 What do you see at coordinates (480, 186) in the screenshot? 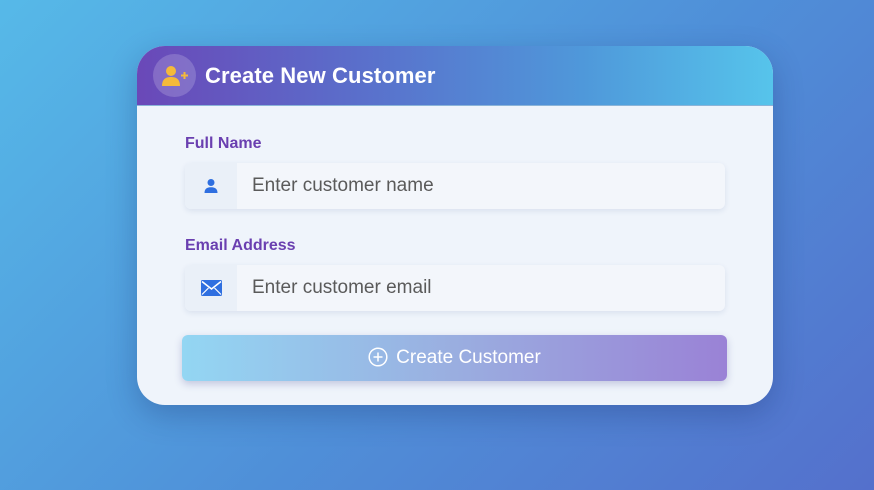
I see `full-name-input` at bounding box center [480, 186].